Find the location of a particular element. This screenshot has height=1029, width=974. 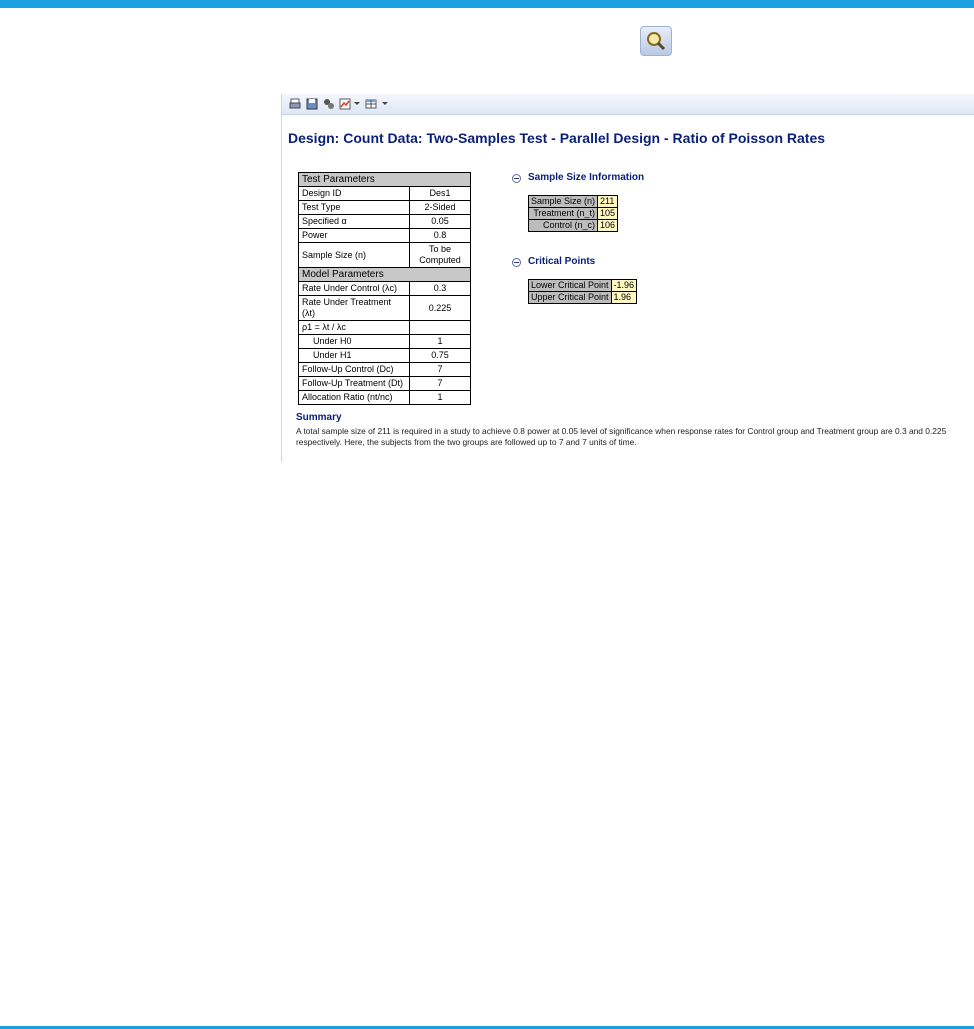

table-row: Rate Under Control (λc) 0.3 is located at coordinates (384, 288).